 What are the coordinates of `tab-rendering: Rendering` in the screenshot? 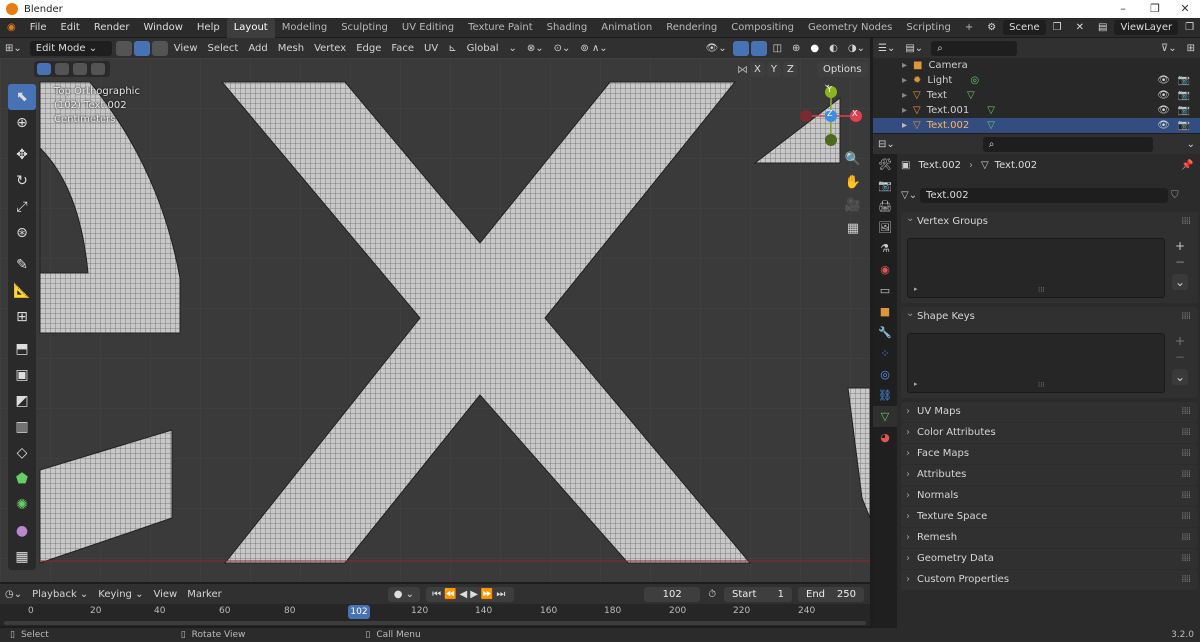 It's located at (691, 28).